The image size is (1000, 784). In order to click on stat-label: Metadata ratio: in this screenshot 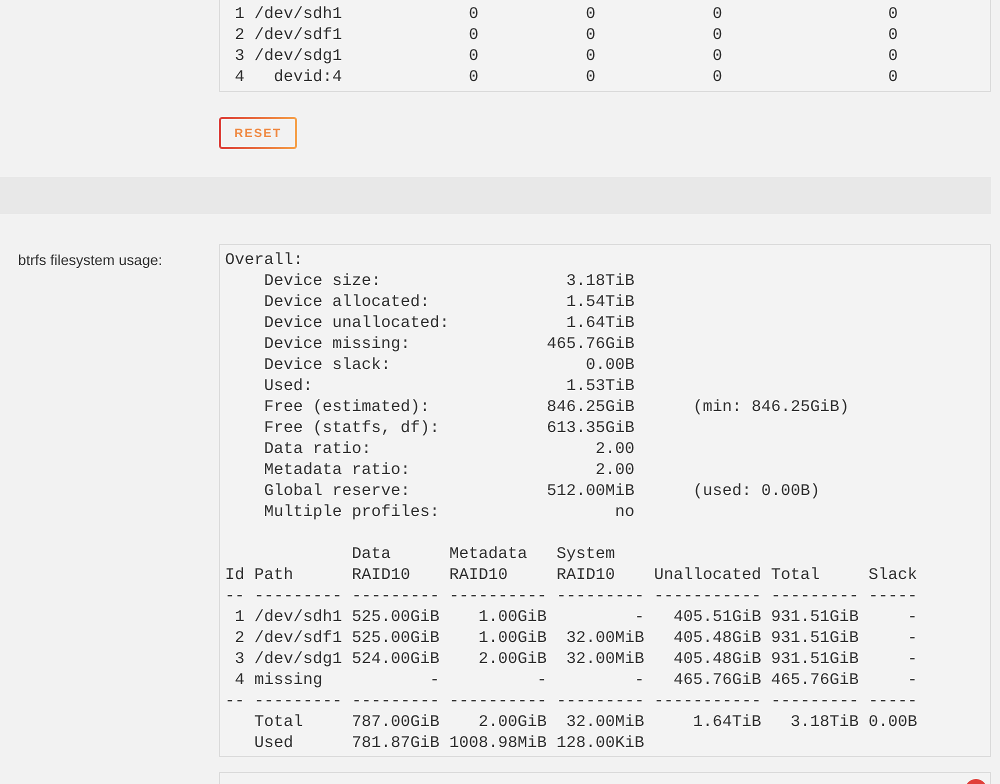, I will do `click(337, 469)`.